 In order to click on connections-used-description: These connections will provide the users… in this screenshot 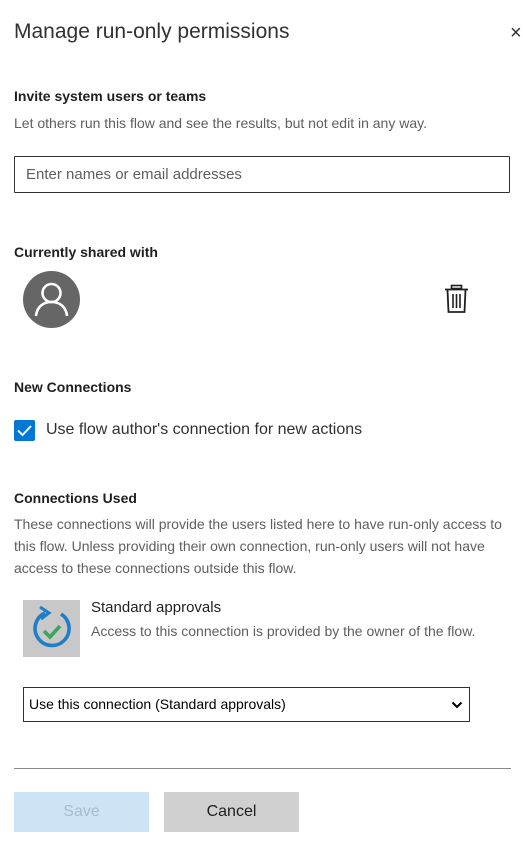, I will do `click(258, 546)`.